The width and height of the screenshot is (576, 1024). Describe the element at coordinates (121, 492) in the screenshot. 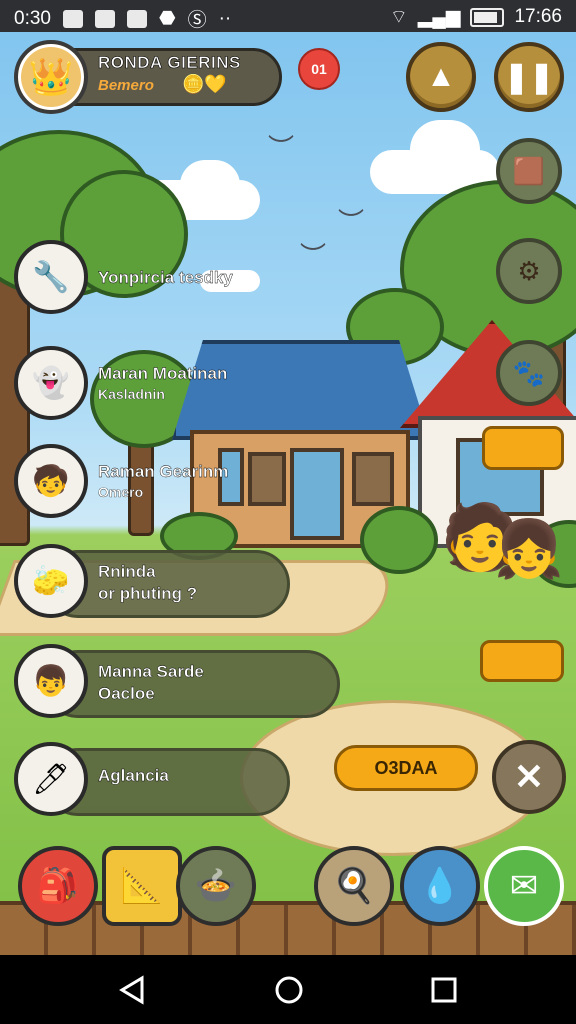

I see `list-item-subtitle: Omero` at that location.